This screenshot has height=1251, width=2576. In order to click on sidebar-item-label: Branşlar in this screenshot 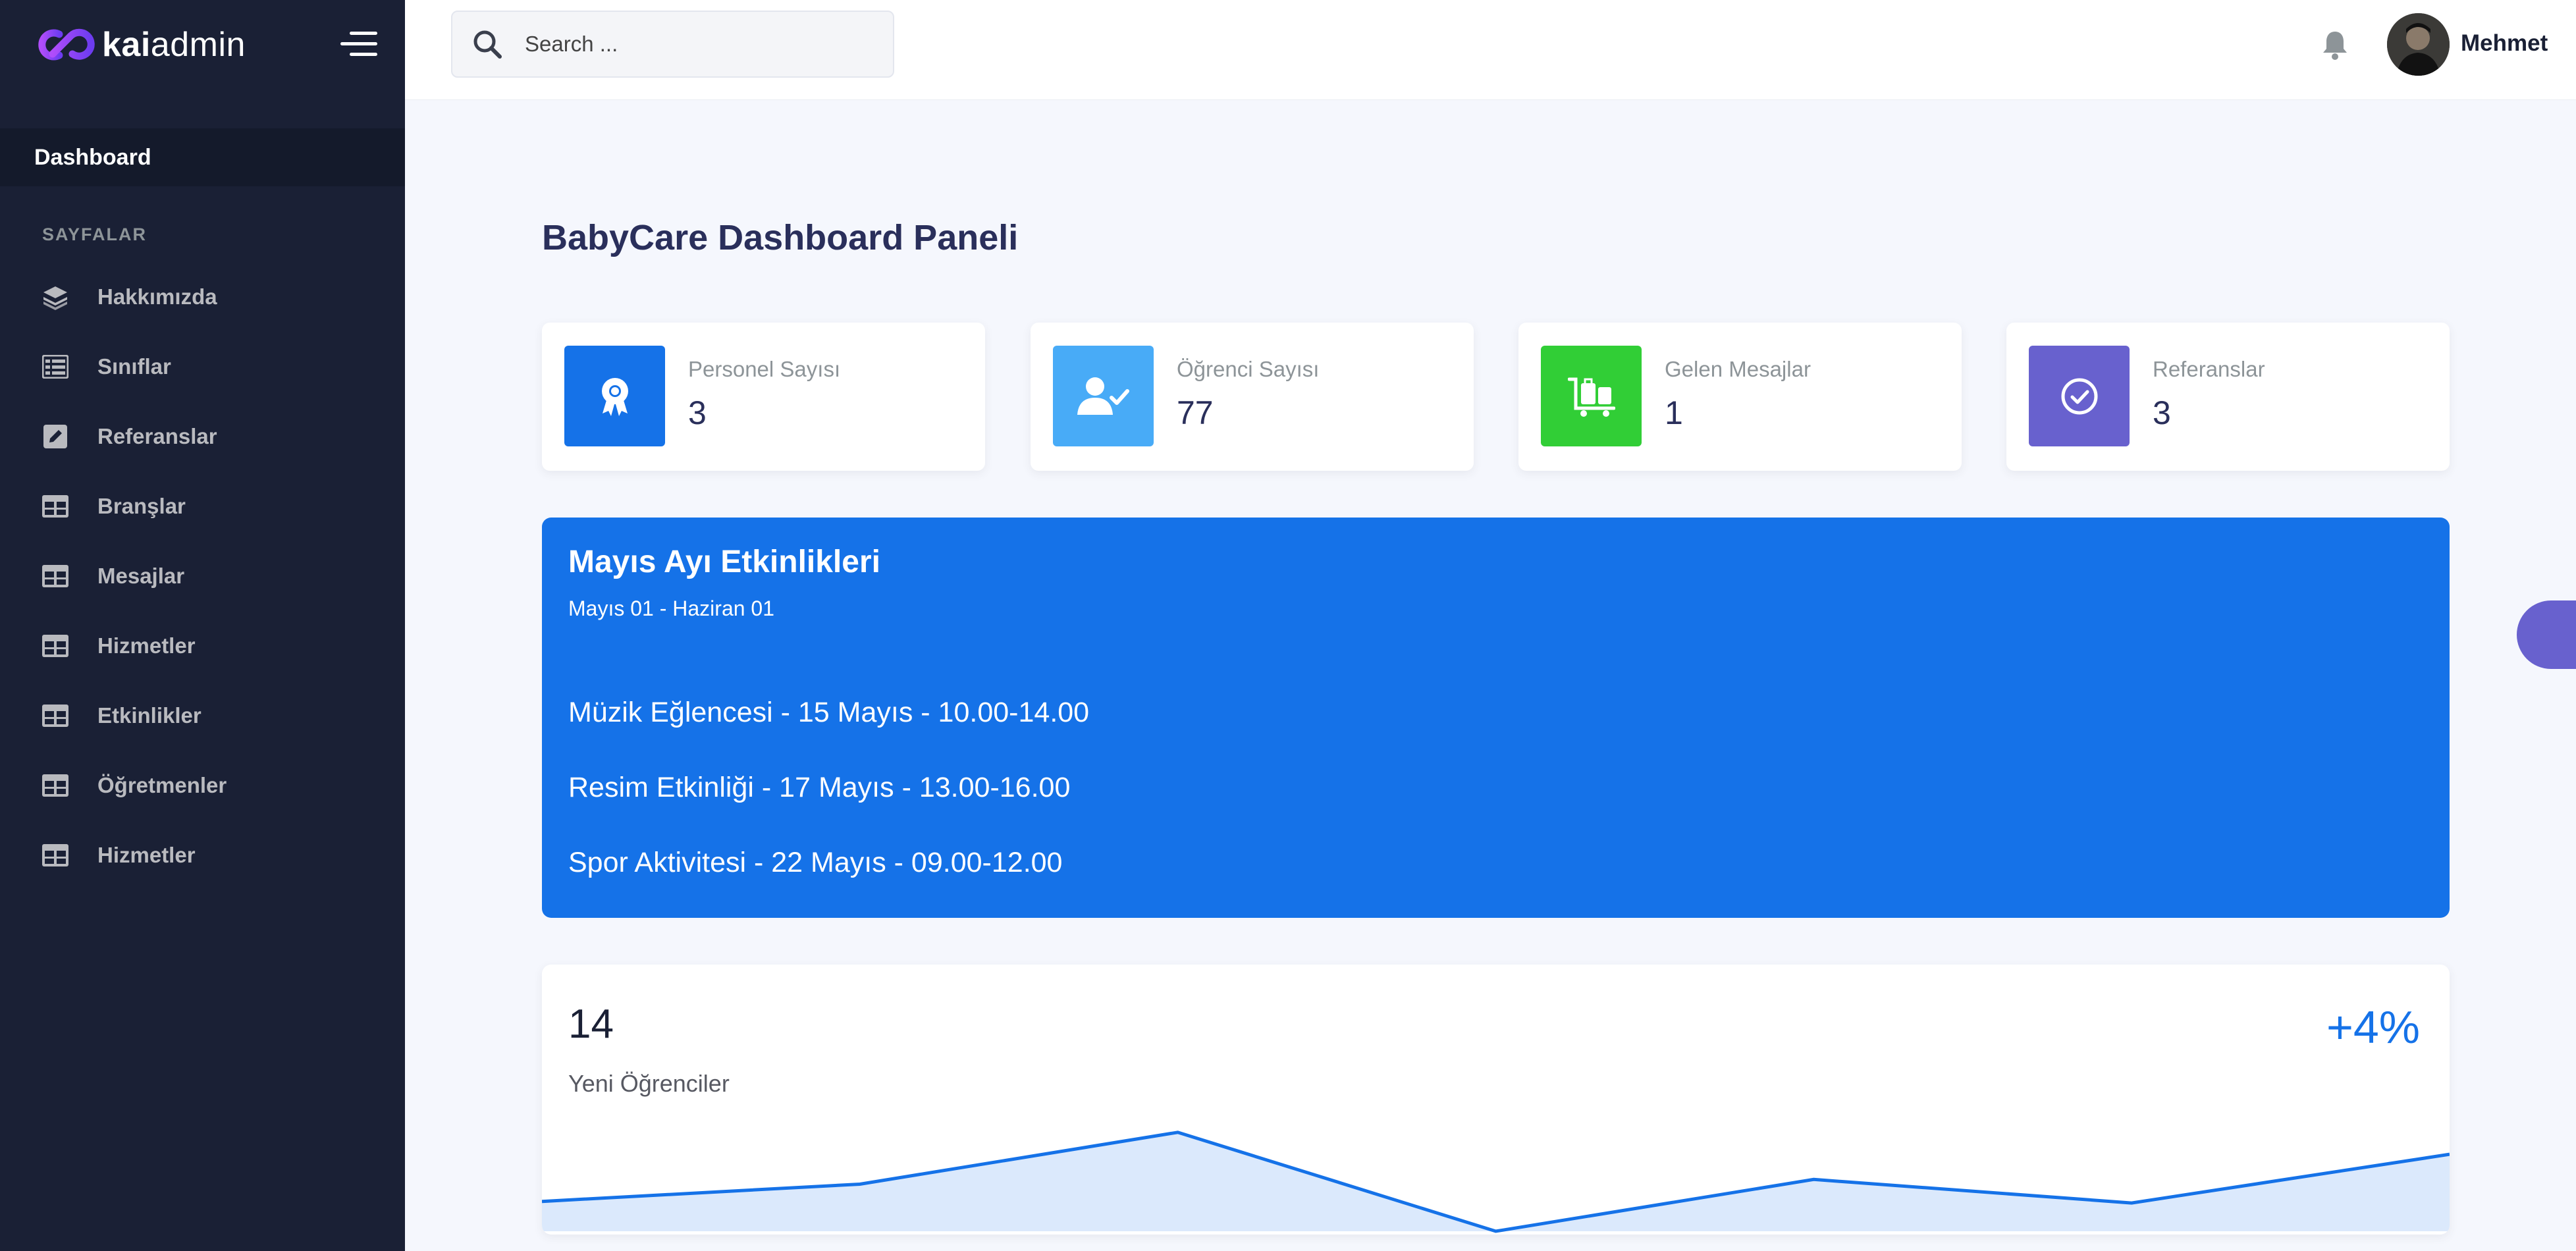, I will do `click(141, 506)`.